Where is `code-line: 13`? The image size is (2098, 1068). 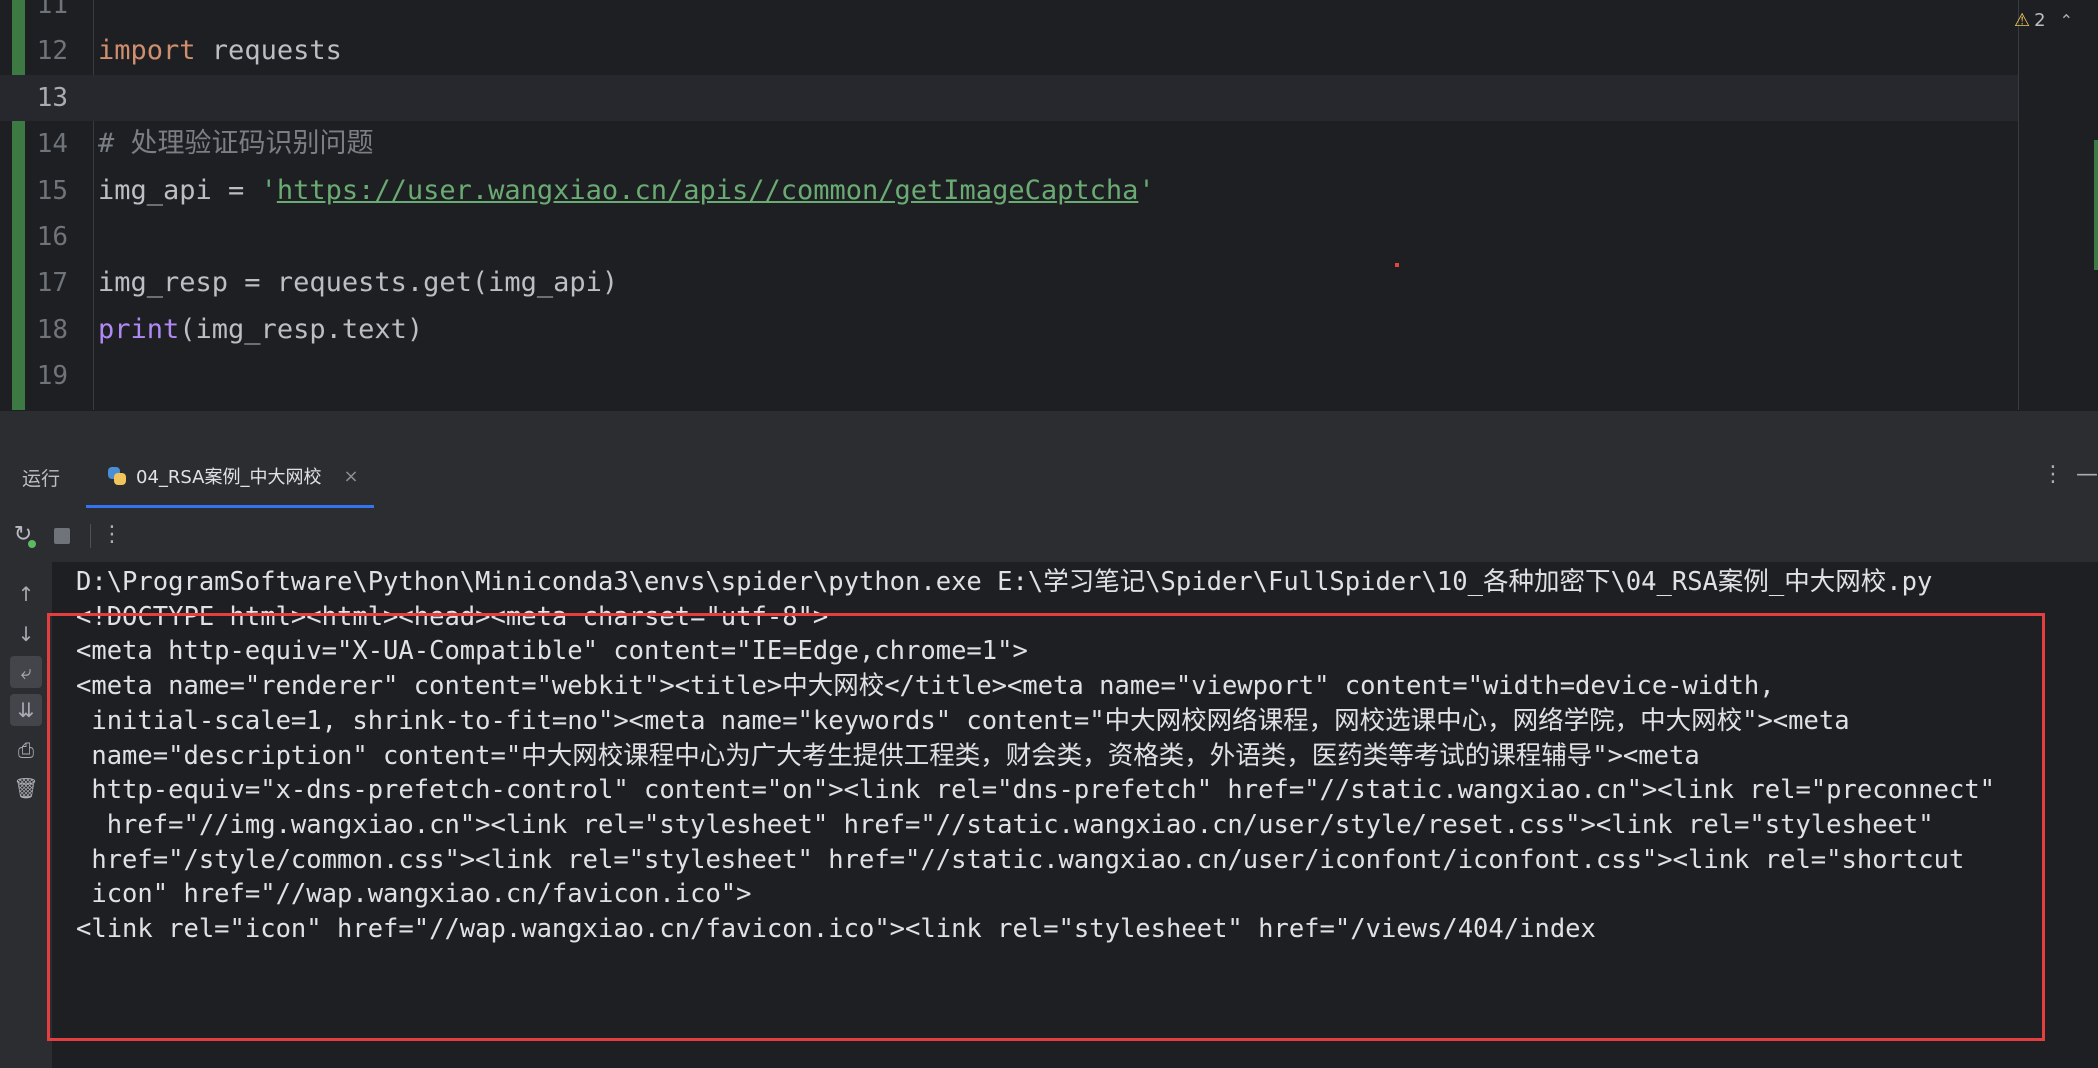 code-line: 13 is located at coordinates (1009, 97).